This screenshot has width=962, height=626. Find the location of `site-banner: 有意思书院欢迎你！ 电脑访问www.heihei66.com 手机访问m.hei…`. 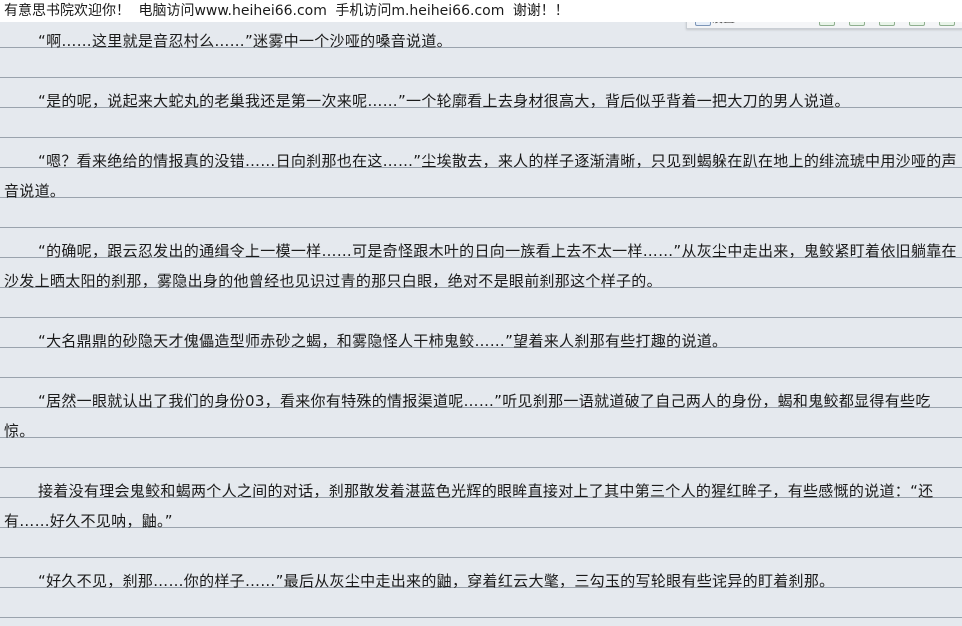

site-banner: 有意思书院欢迎你！ 电脑访问www.heihei66.com 手机访问m.hei… is located at coordinates (481, 11).